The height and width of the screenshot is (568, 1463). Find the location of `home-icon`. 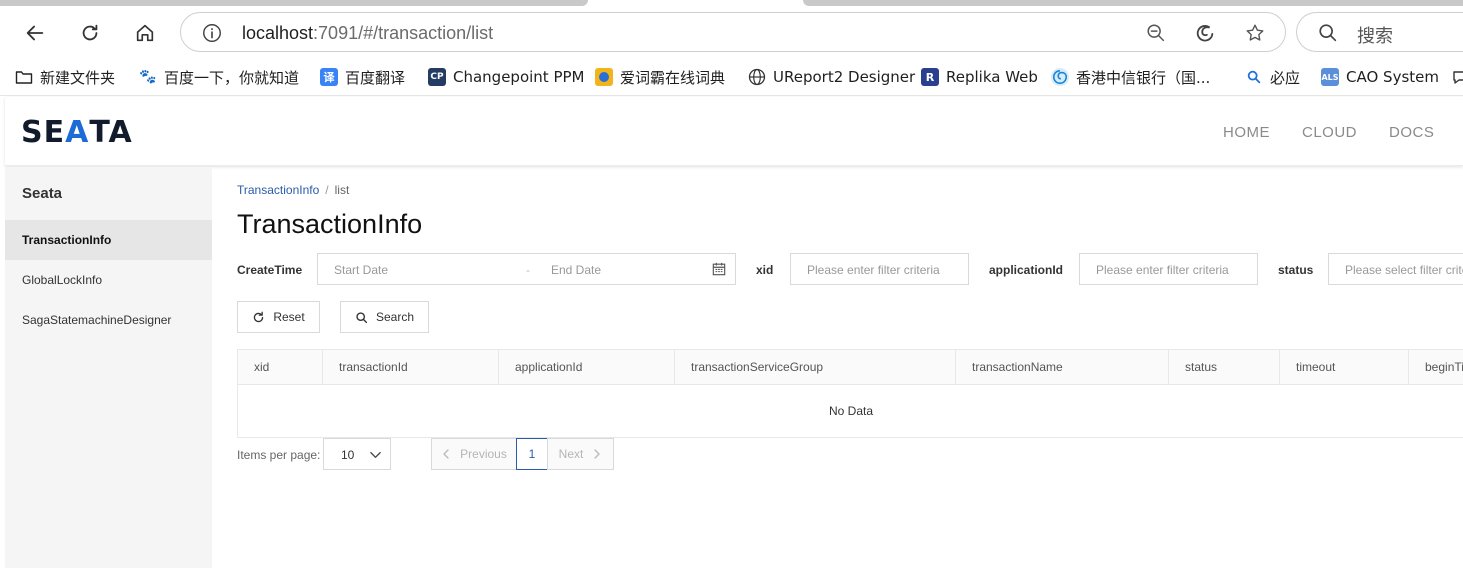

home-icon is located at coordinates (145, 33).